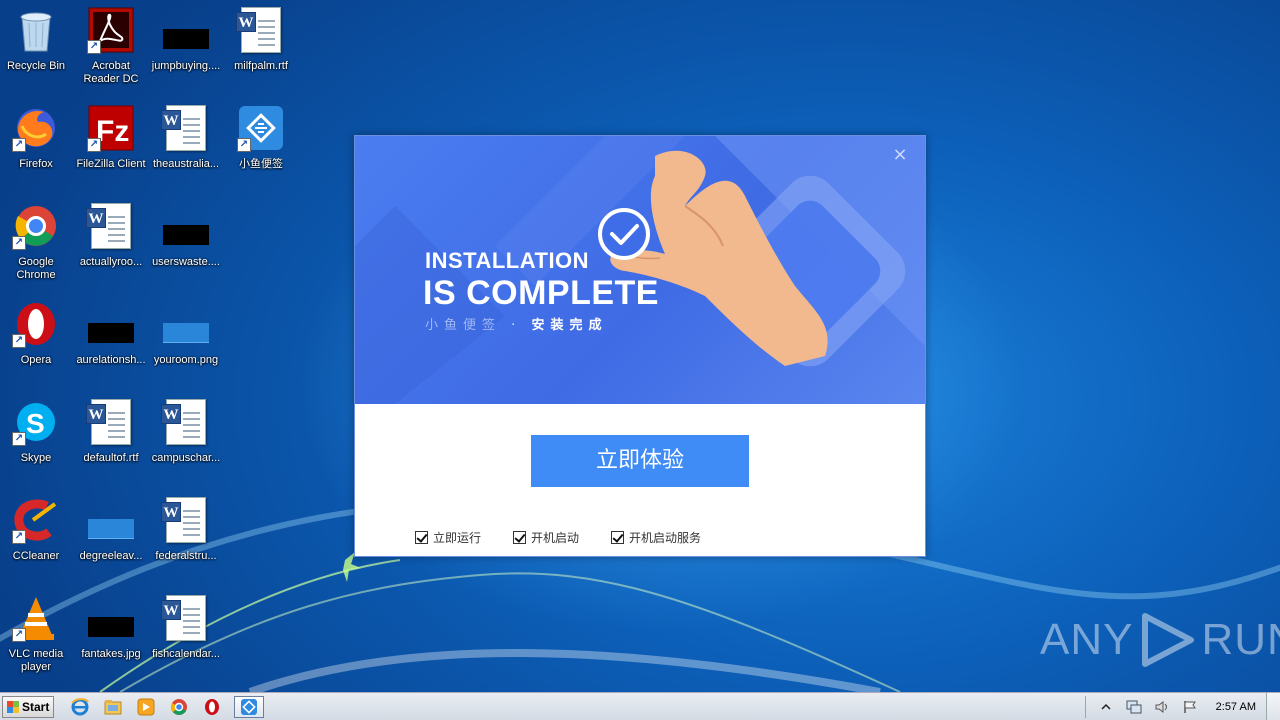 This screenshot has height=720, width=1280. What do you see at coordinates (179, 707) in the screenshot?
I see `chrome-icon` at bounding box center [179, 707].